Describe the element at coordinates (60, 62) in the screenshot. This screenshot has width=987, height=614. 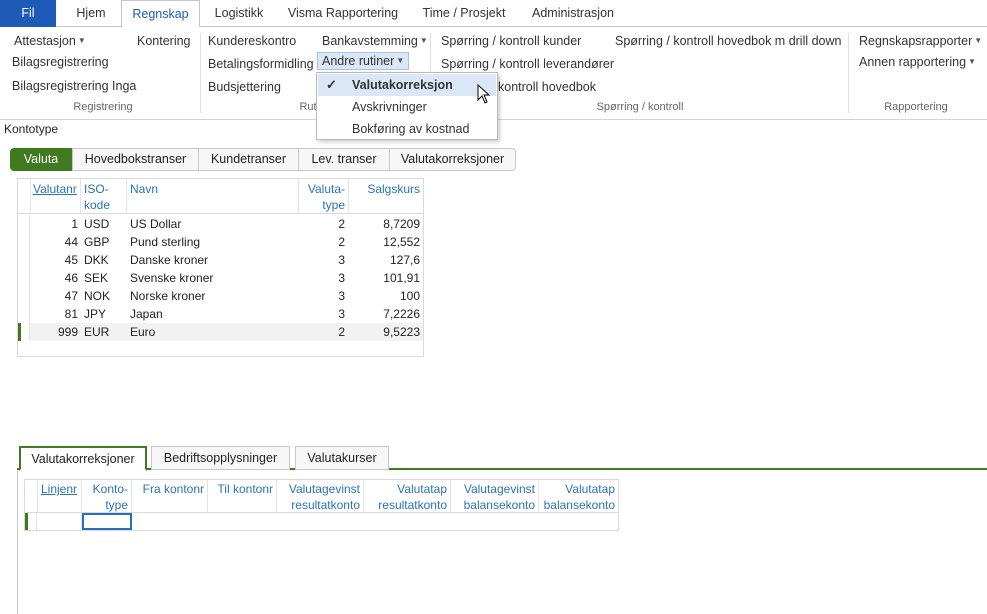
I see `bilagsregistrering-button: Bilagsregistrering` at that location.